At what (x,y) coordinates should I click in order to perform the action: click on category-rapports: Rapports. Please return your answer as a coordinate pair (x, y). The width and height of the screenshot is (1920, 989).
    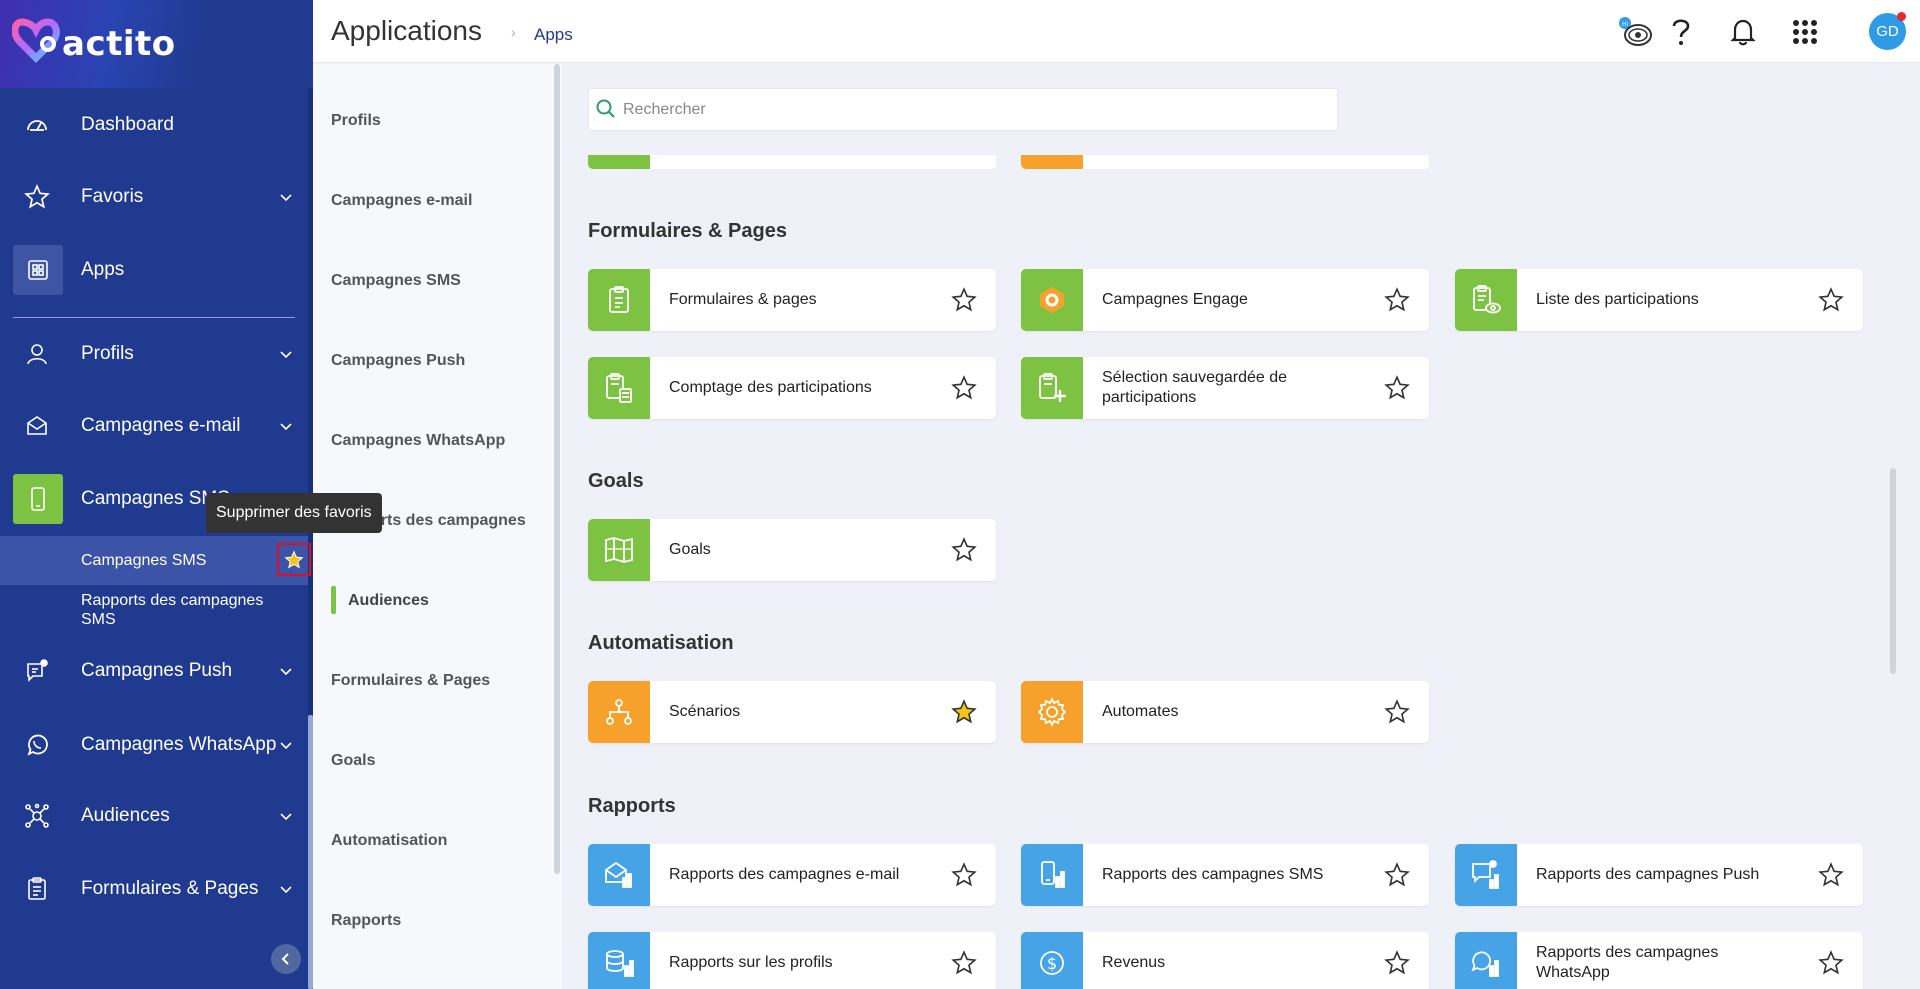
    Looking at the image, I should click on (366, 921).